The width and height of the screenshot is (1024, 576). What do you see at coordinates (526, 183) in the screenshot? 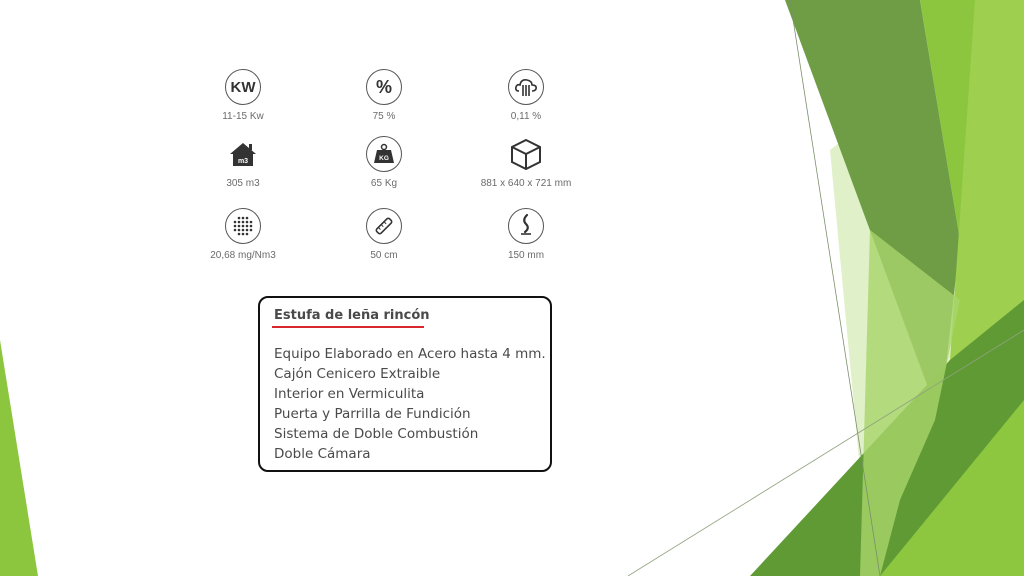
I see `spec-value: 881 x 640 x 721 mm` at bounding box center [526, 183].